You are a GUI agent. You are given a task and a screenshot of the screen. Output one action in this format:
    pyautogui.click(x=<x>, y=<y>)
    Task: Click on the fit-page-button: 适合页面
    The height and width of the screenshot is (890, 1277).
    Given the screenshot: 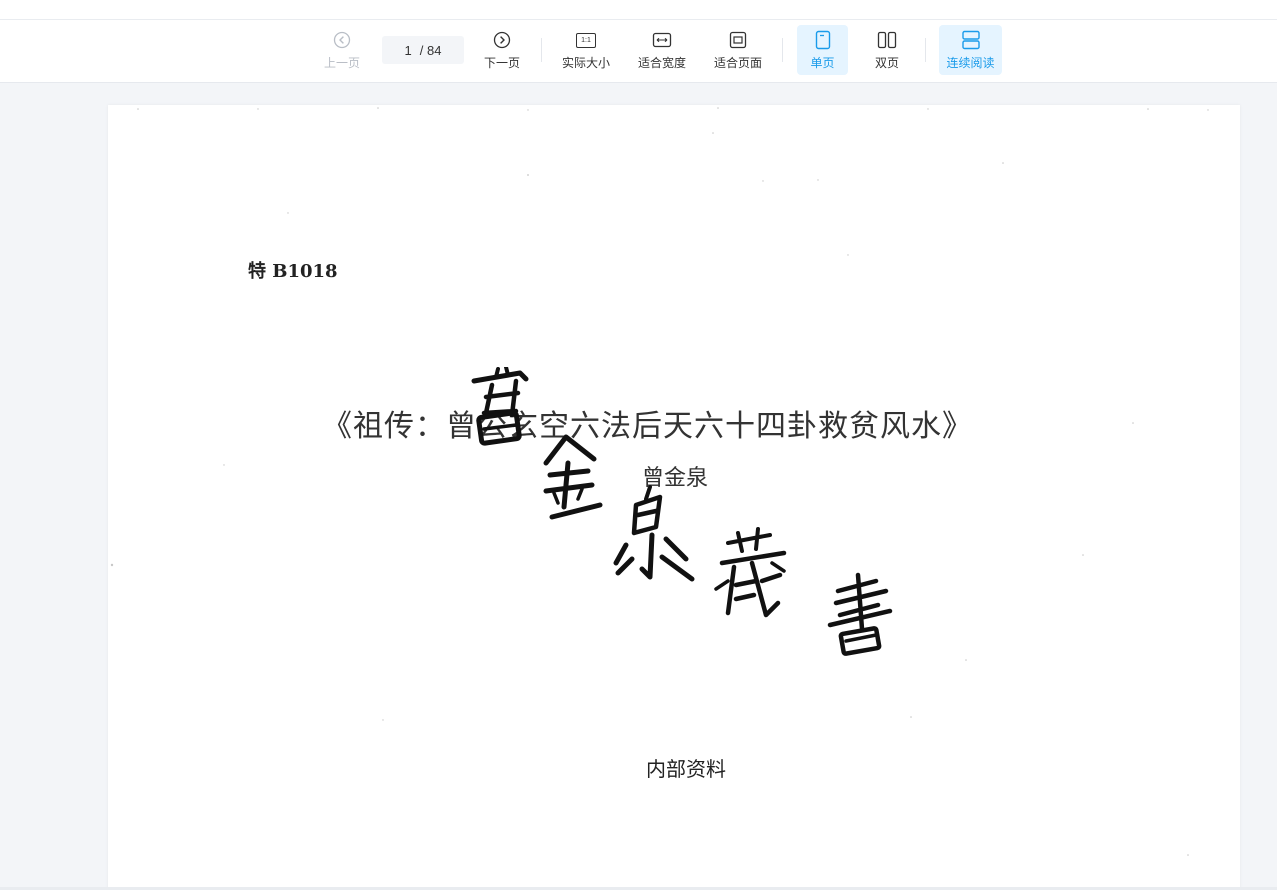 What is the action you would take?
    pyautogui.click(x=738, y=50)
    